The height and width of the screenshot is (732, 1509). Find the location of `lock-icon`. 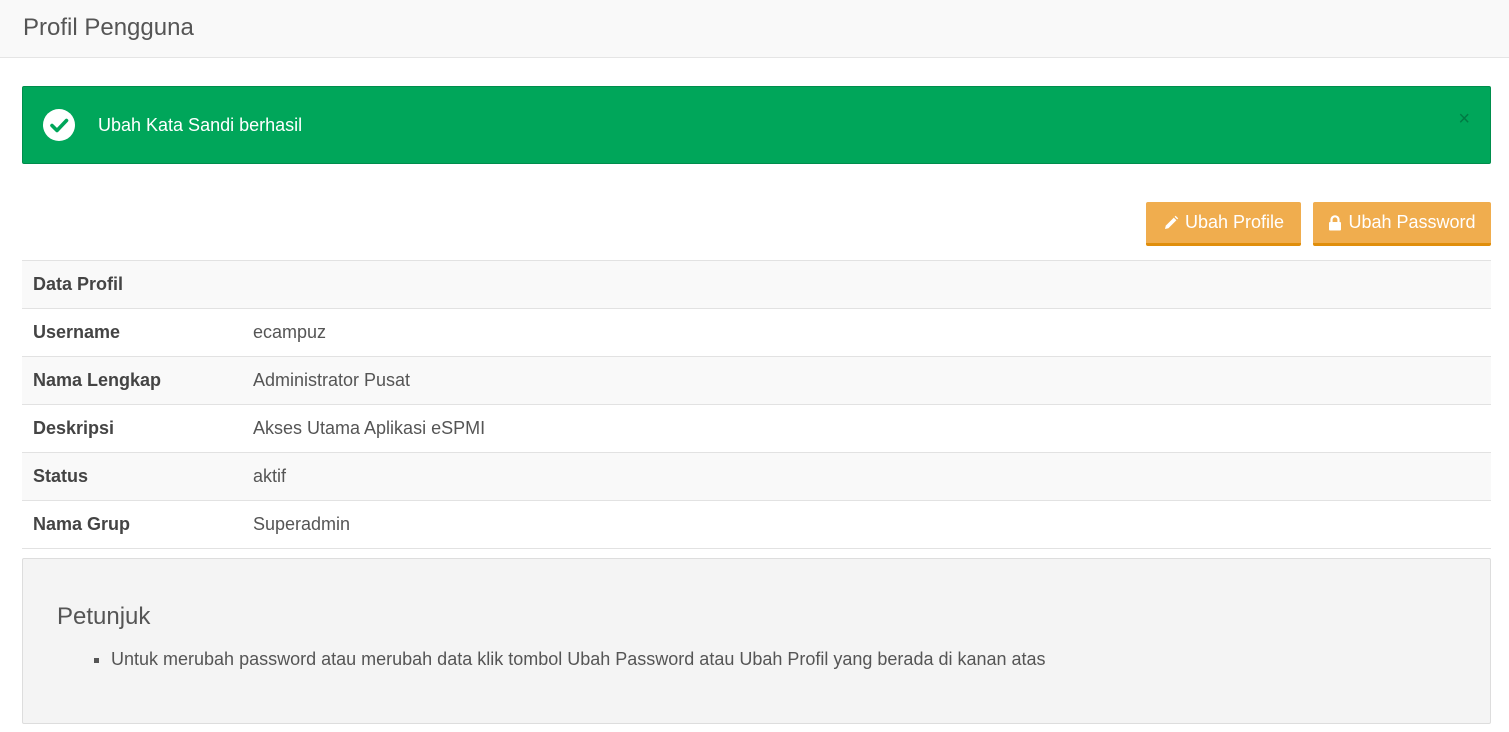

lock-icon is located at coordinates (1335, 222).